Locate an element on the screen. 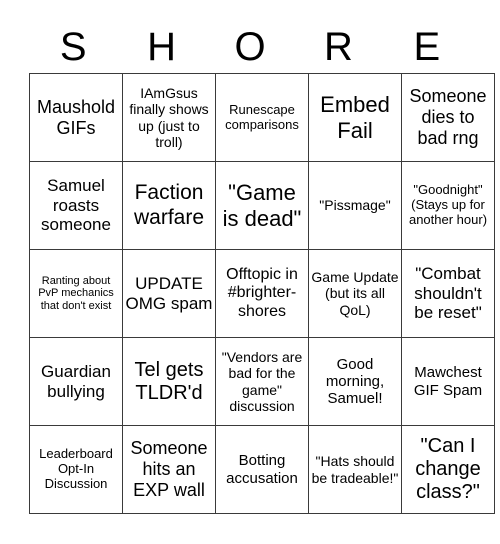 The height and width of the screenshot is (544, 500). bingo-cell: "Goodnight" (Stays up for another hour) is located at coordinates (448, 205).